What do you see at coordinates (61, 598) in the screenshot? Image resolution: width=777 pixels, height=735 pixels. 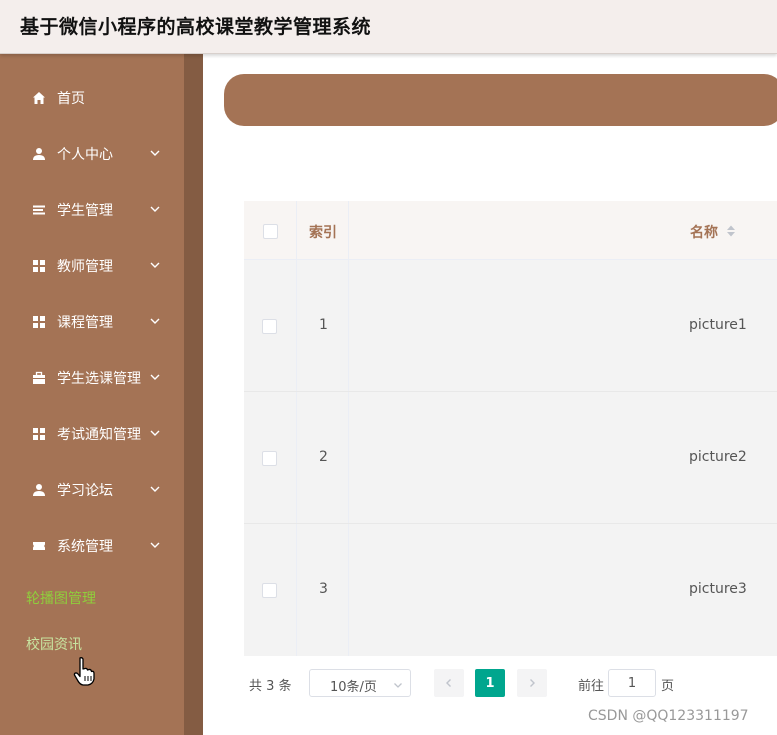 I see `sidebar-subitem-carousel: 轮播图管理` at bounding box center [61, 598].